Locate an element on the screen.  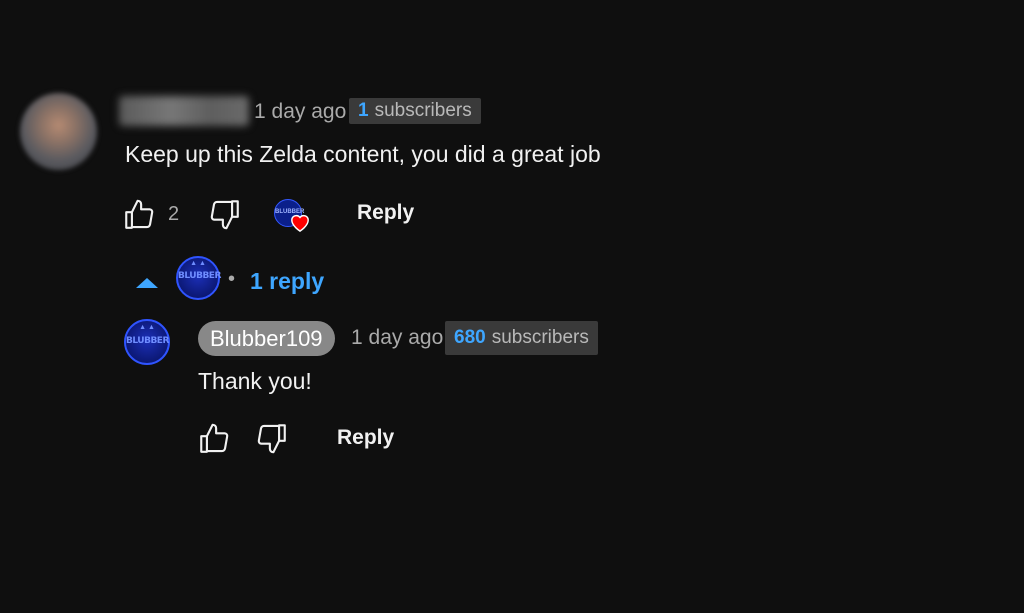
caret-up-icon is located at coordinates (147, 283).